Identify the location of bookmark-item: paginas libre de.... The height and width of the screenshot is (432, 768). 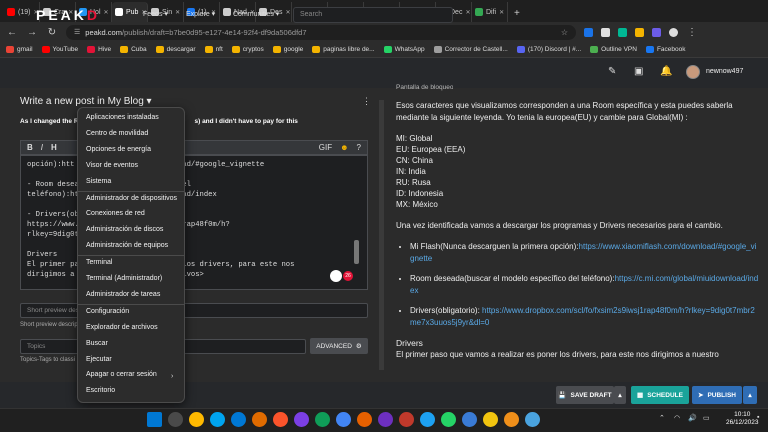
(343, 49).